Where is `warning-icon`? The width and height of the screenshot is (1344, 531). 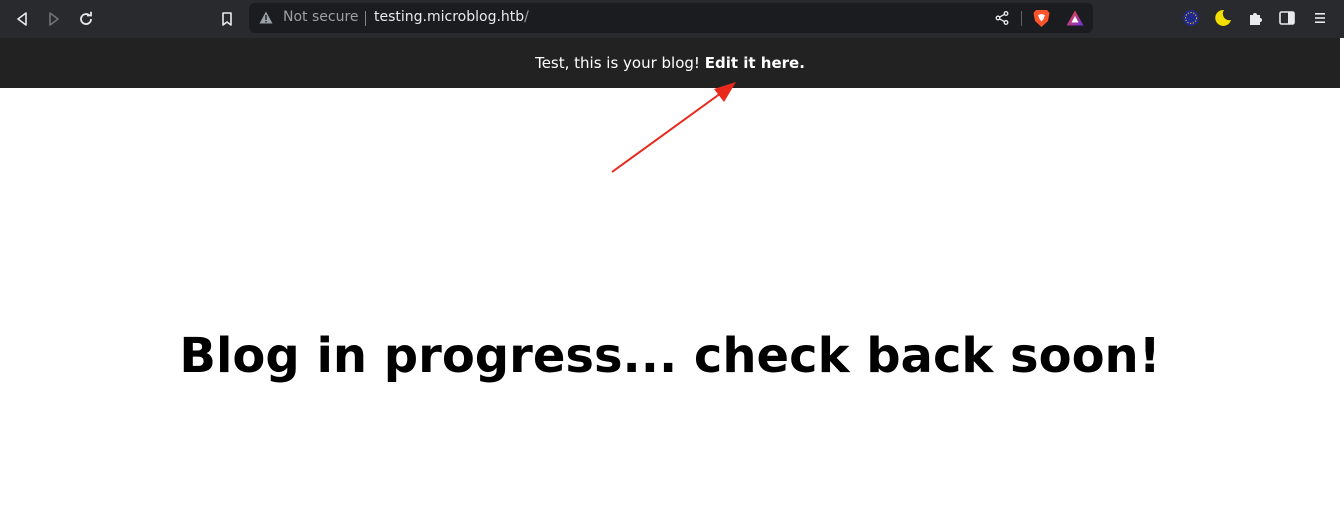 warning-icon is located at coordinates (266, 17).